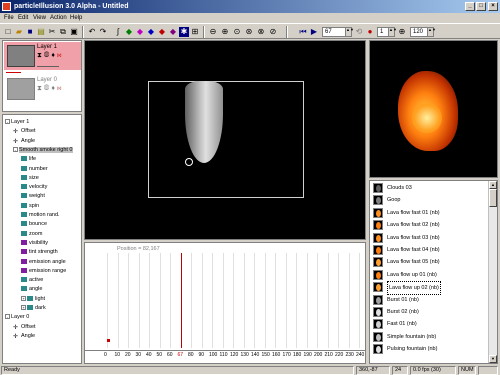 This screenshot has width=500, height=375. What do you see at coordinates (17, 122) in the screenshot?
I see `tree-item: - Layer 1` at bounding box center [17, 122].